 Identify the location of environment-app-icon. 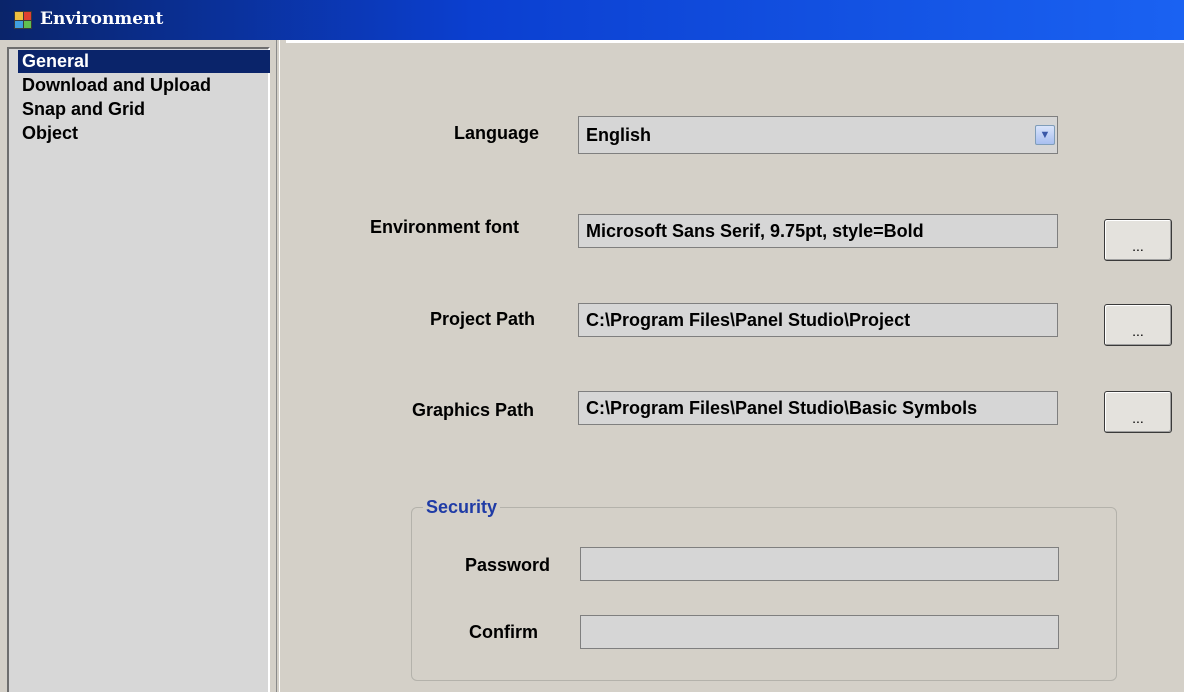
(23, 20).